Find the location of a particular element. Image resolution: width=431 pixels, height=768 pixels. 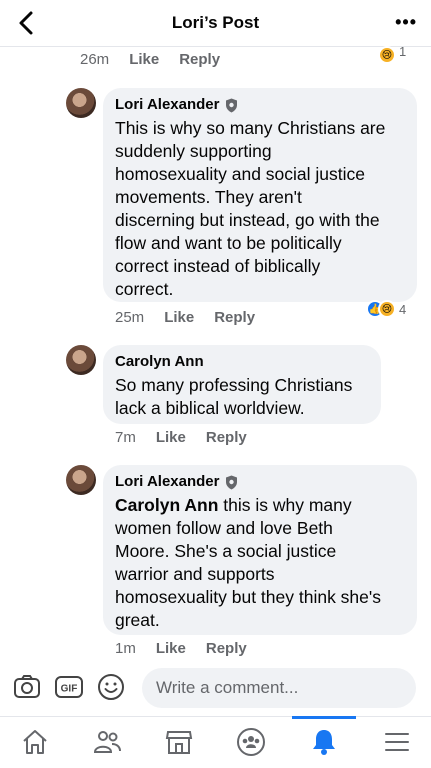

post-header: Lori’s Post ••• is located at coordinates (215, 23).